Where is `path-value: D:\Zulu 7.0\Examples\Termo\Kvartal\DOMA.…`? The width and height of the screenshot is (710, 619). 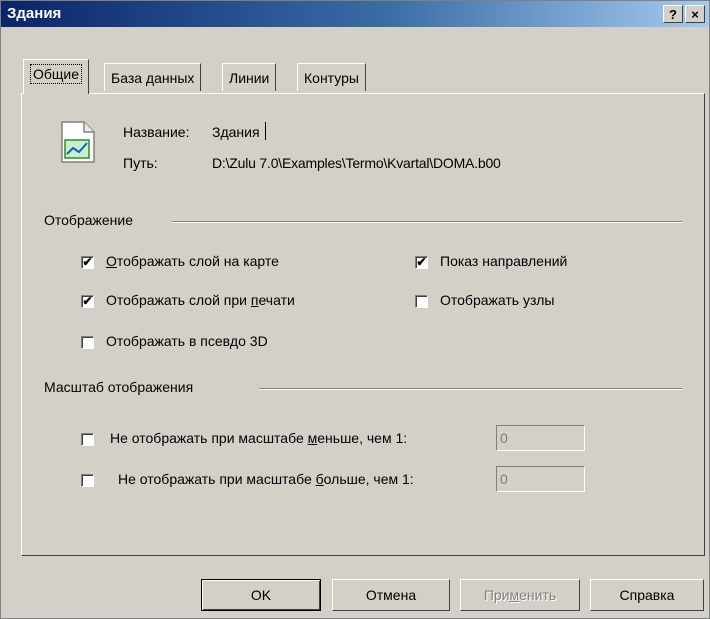 path-value: D:\Zulu 7.0\Examples\Termo\Kvartal\DOMA.… is located at coordinates (356, 163).